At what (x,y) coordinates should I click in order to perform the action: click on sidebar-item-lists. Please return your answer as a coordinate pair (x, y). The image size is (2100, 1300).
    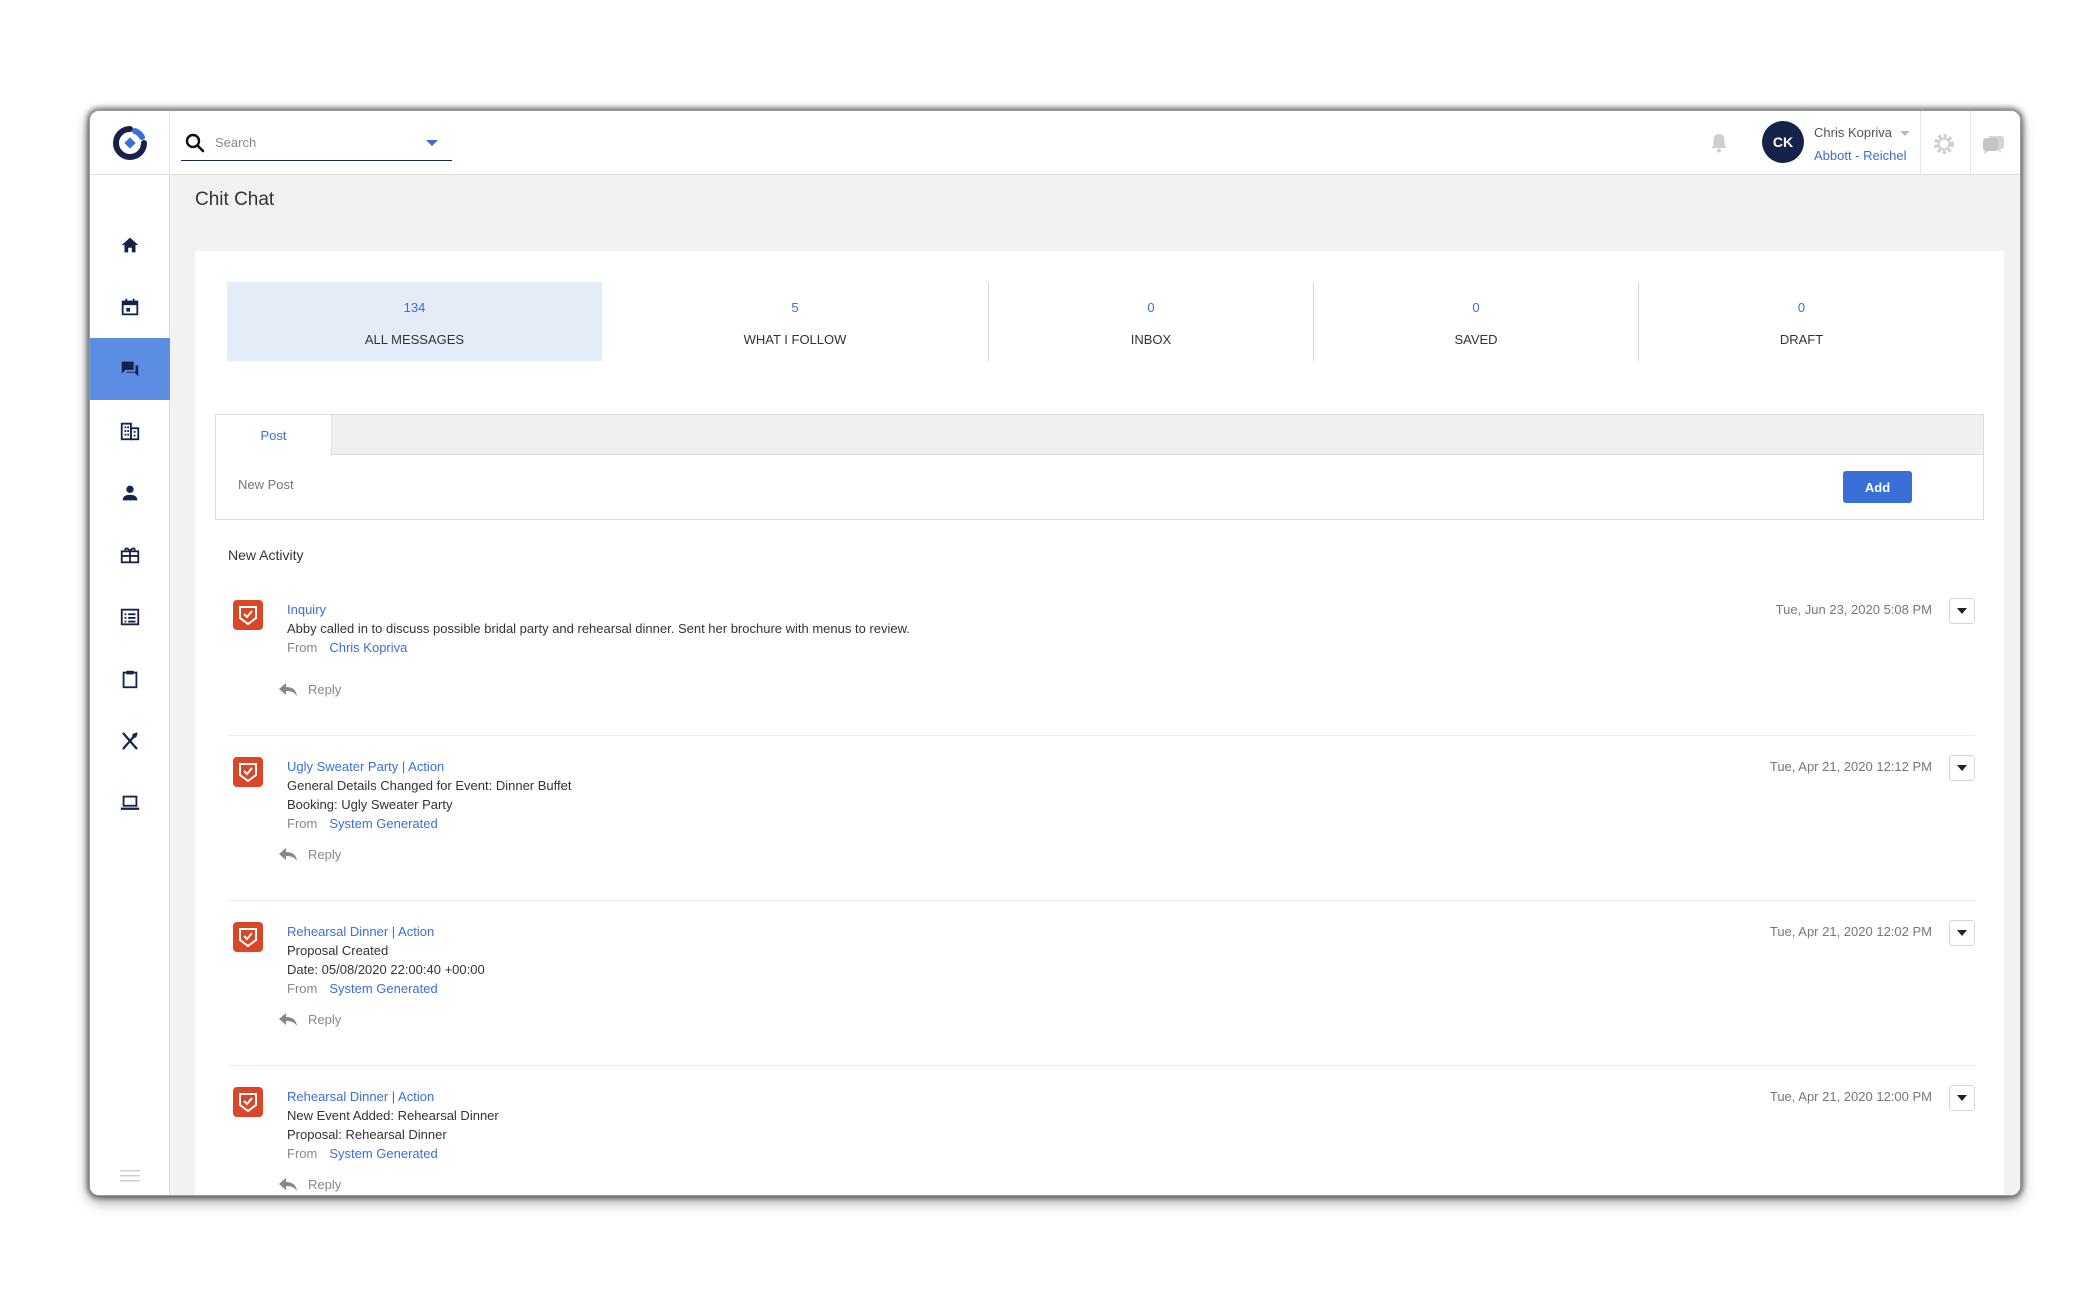
    Looking at the image, I should click on (130, 617).